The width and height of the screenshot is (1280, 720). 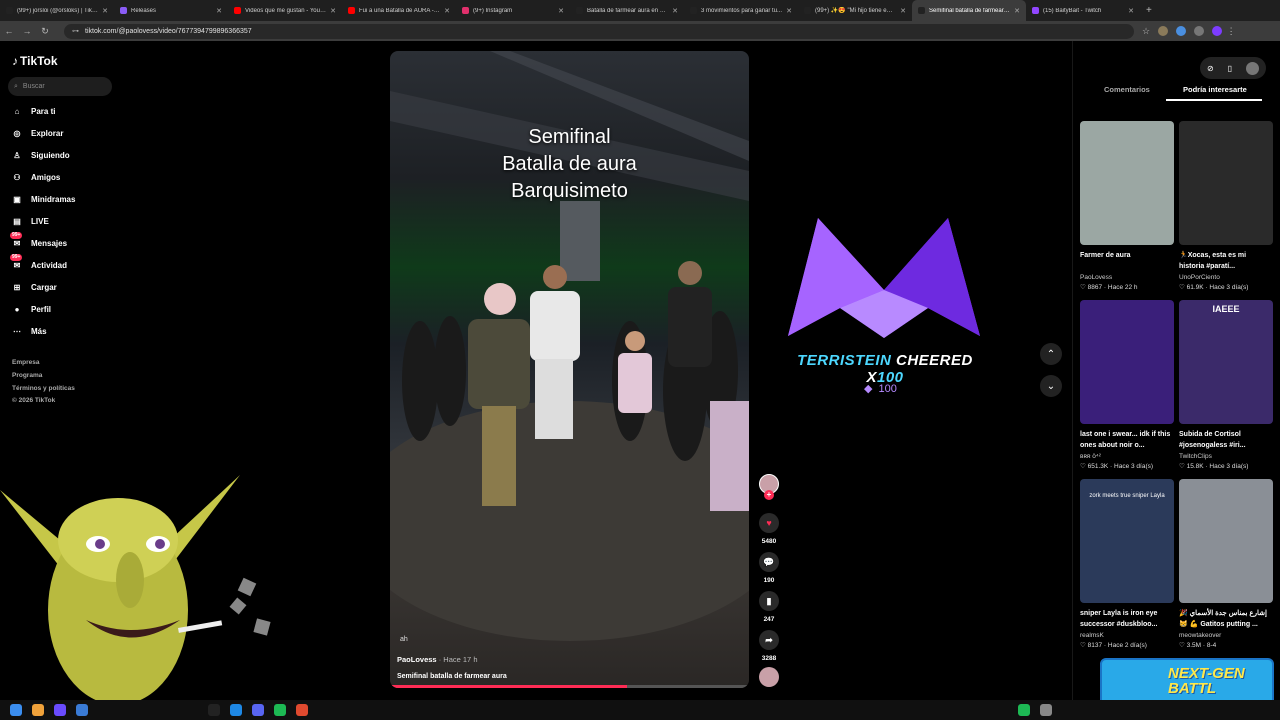 I want to click on browser-tab: Videos que me gustan - YouTube ✕, so click(x=285, y=10).